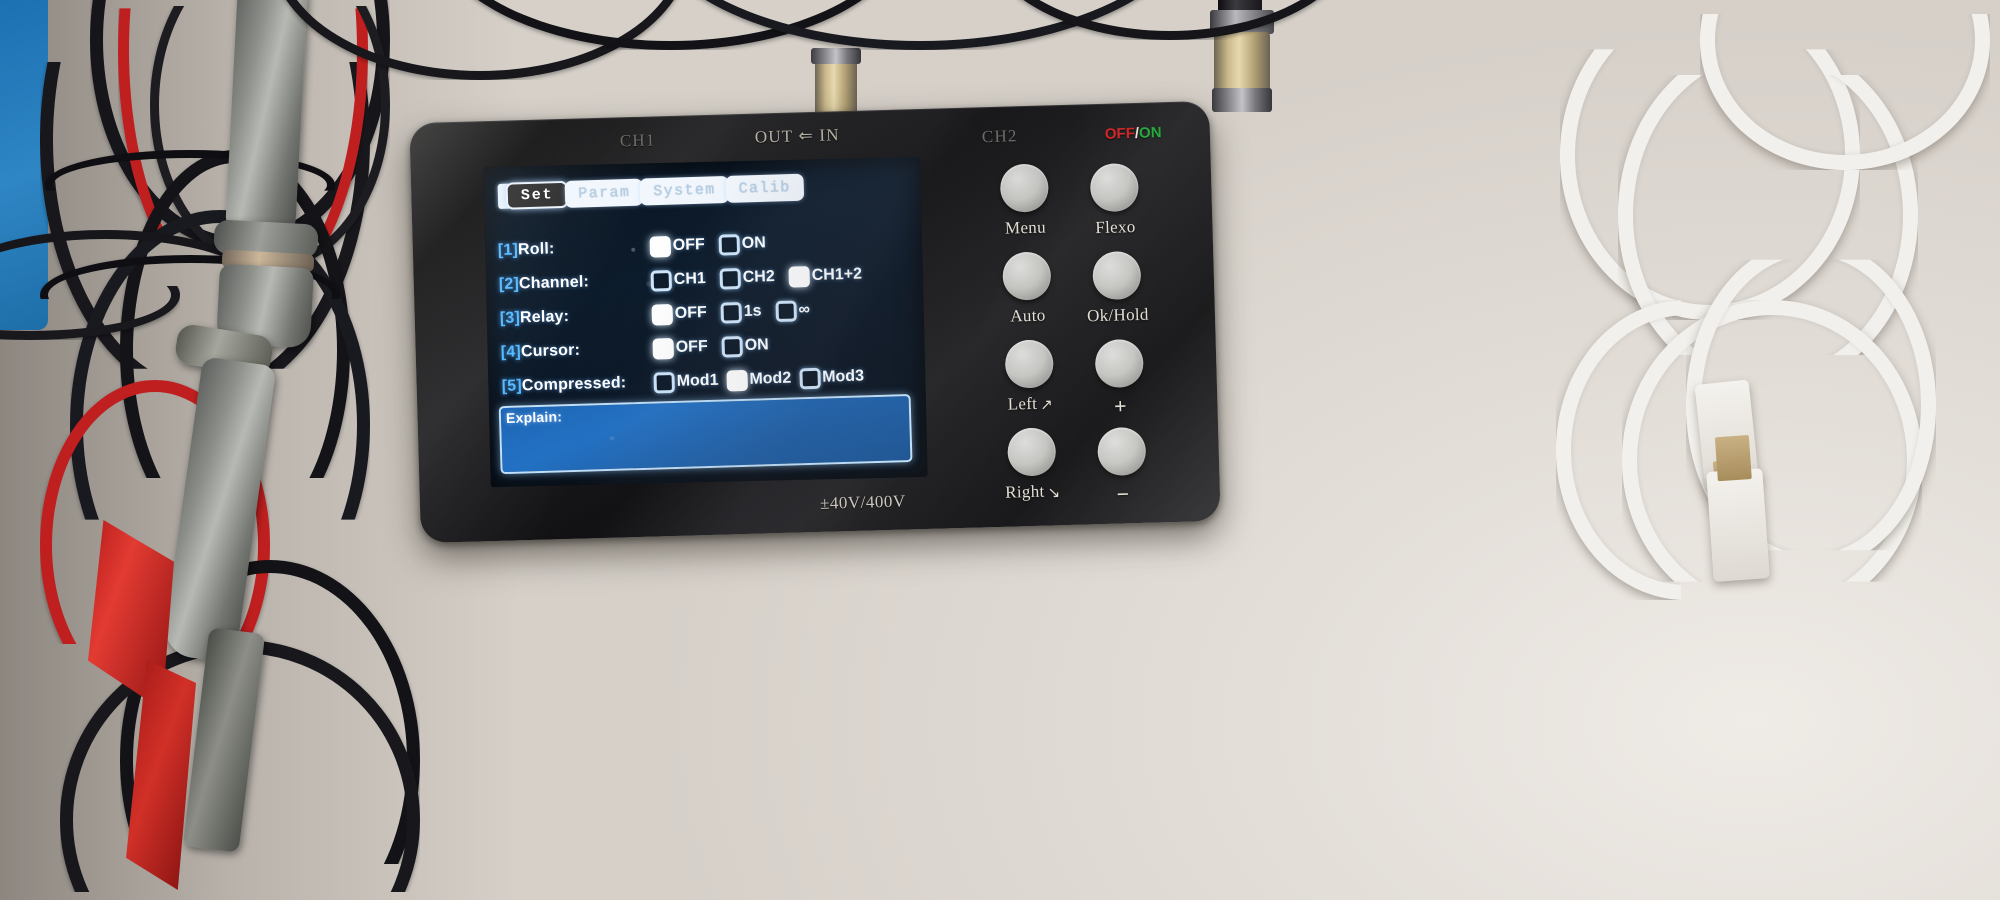 This screenshot has width=2000, height=900. What do you see at coordinates (786, 310) in the screenshot?
I see `checkbox-relay-infinite` at bounding box center [786, 310].